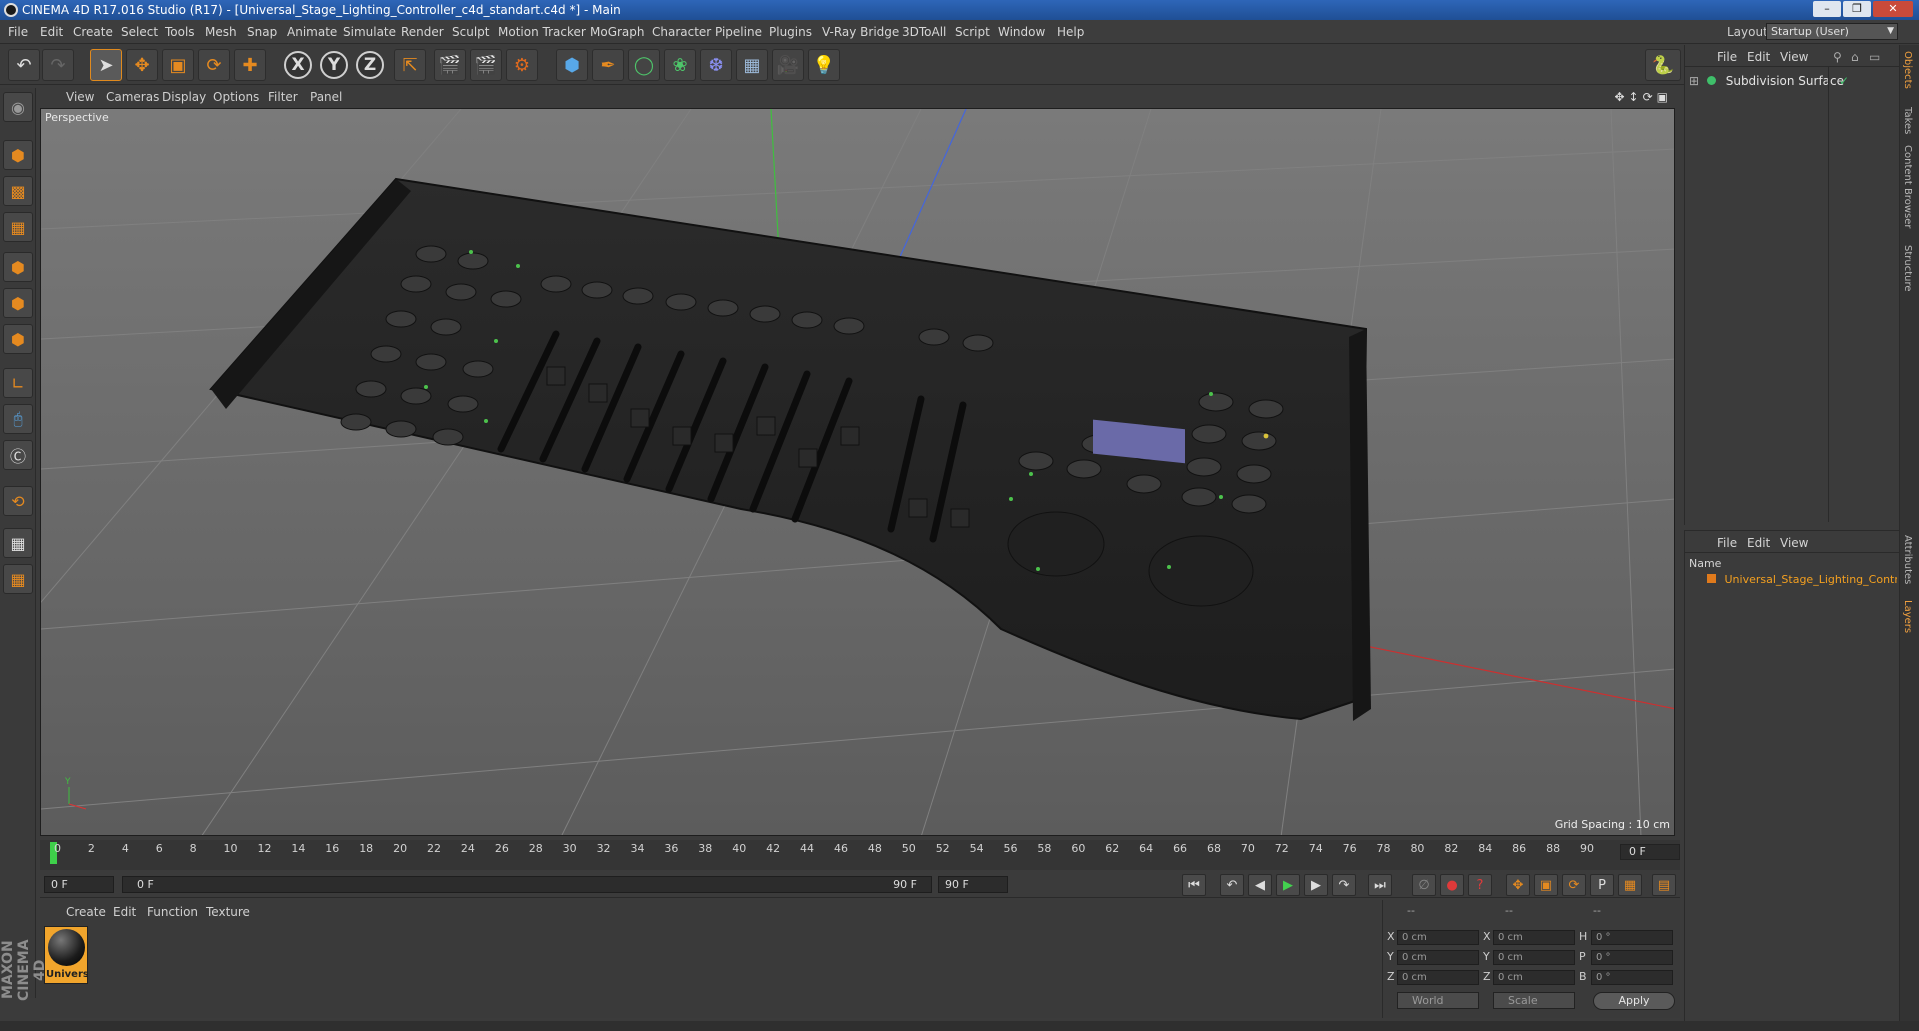 Image resolution: width=1919 pixels, height=1031 pixels. What do you see at coordinates (1480, 885) in the screenshot?
I see `autokey-icon: ?` at bounding box center [1480, 885].